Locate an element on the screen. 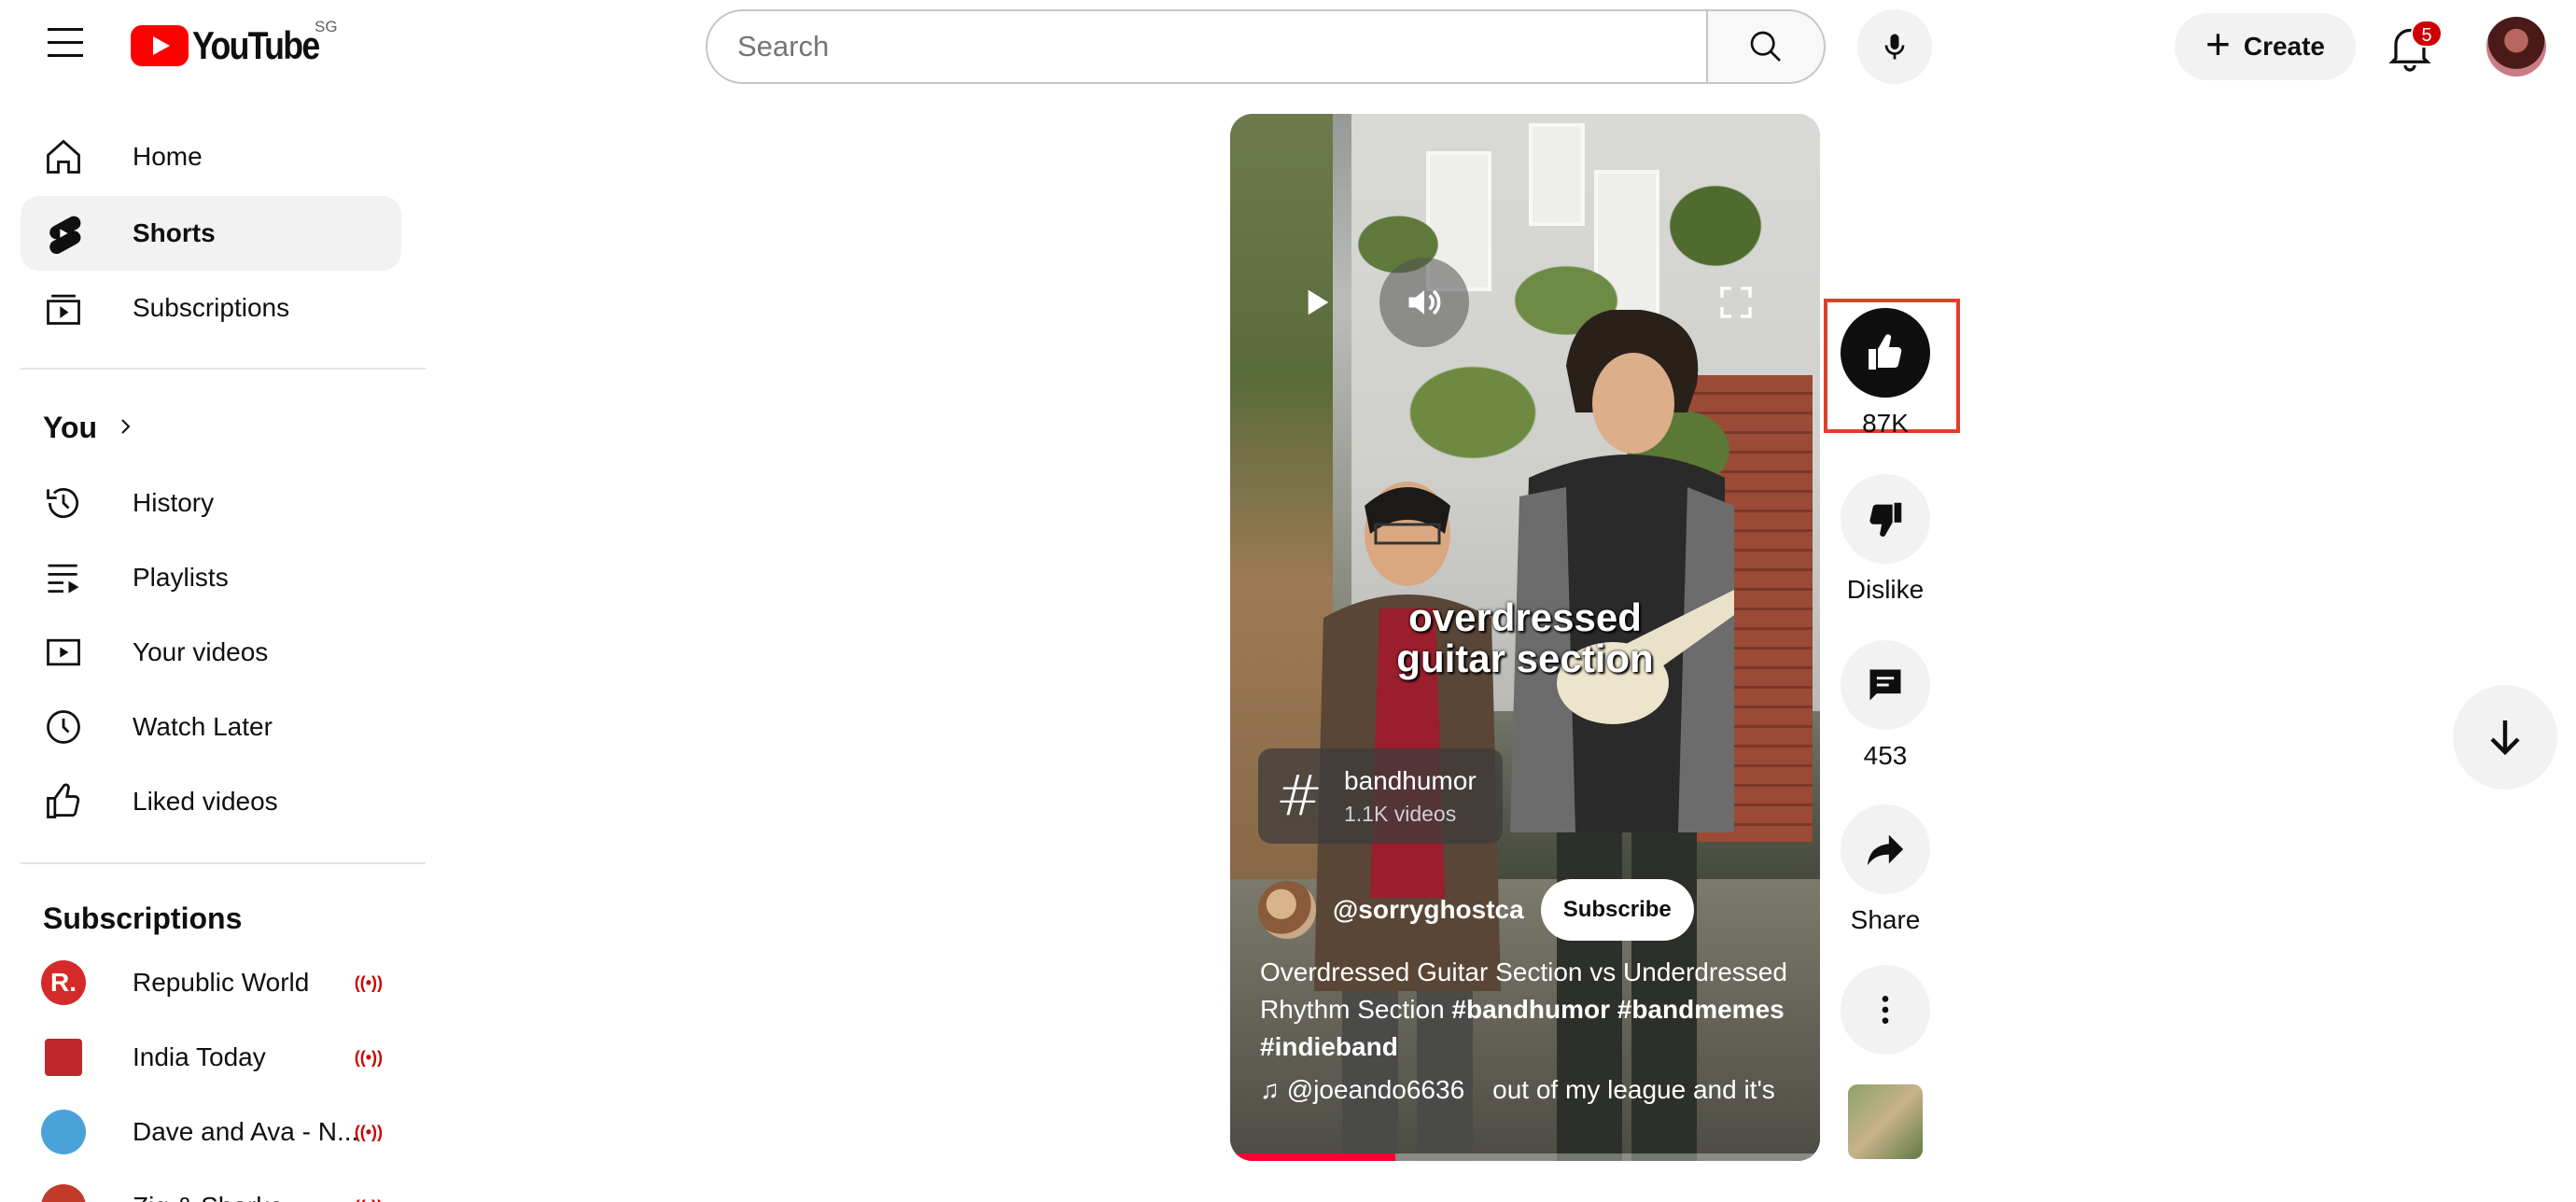 This screenshot has width=2576, height=1202. hashtag-text: bandhumor 1.1K videos is located at coordinates (1410, 796).